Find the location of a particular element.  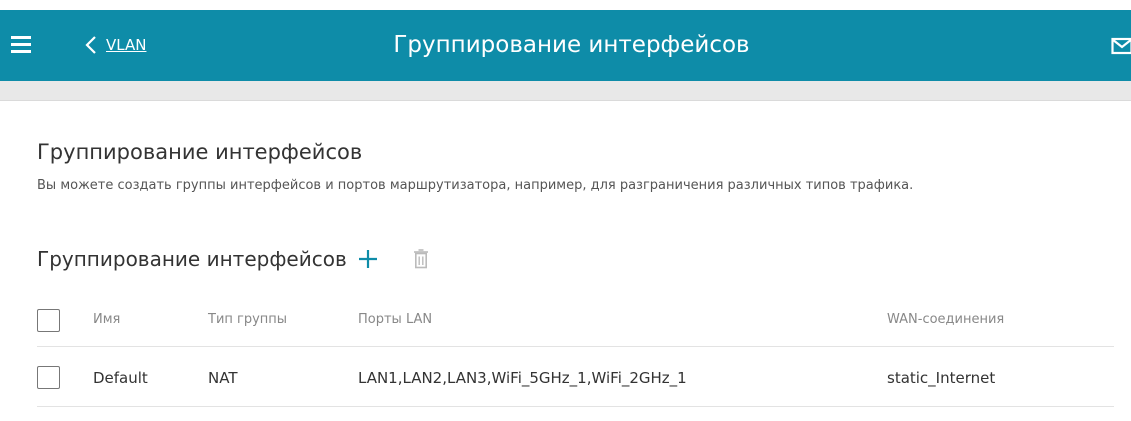

chevron-left-icon is located at coordinates (90, 45).